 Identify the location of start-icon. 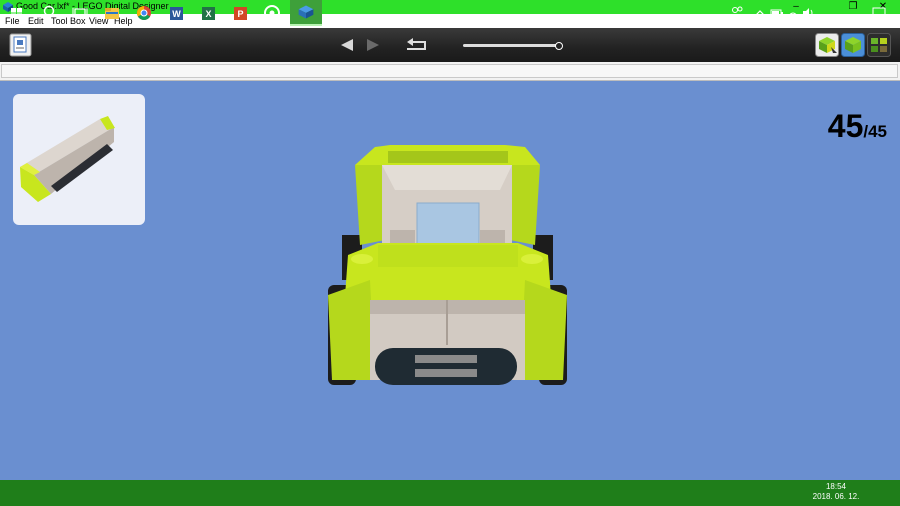
(16, 13).